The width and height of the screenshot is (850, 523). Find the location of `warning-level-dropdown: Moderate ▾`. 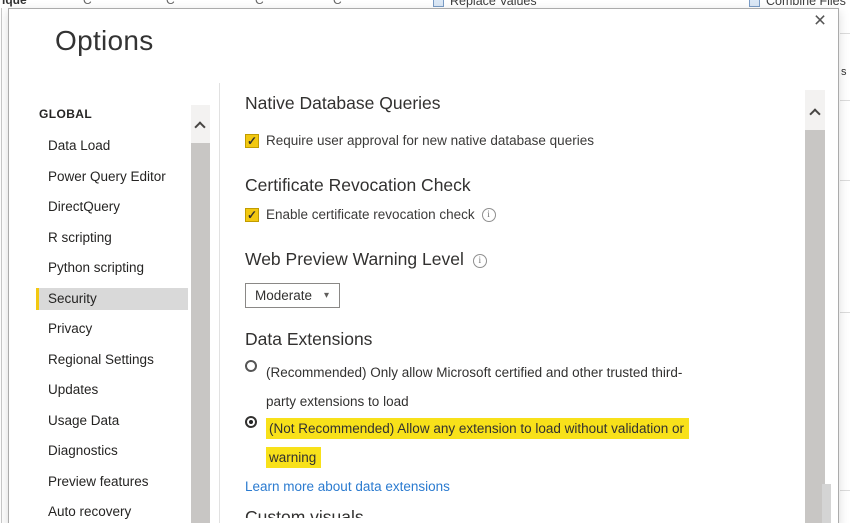

warning-level-dropdown: Moderate ▾ is located at coordinates (292, 295).